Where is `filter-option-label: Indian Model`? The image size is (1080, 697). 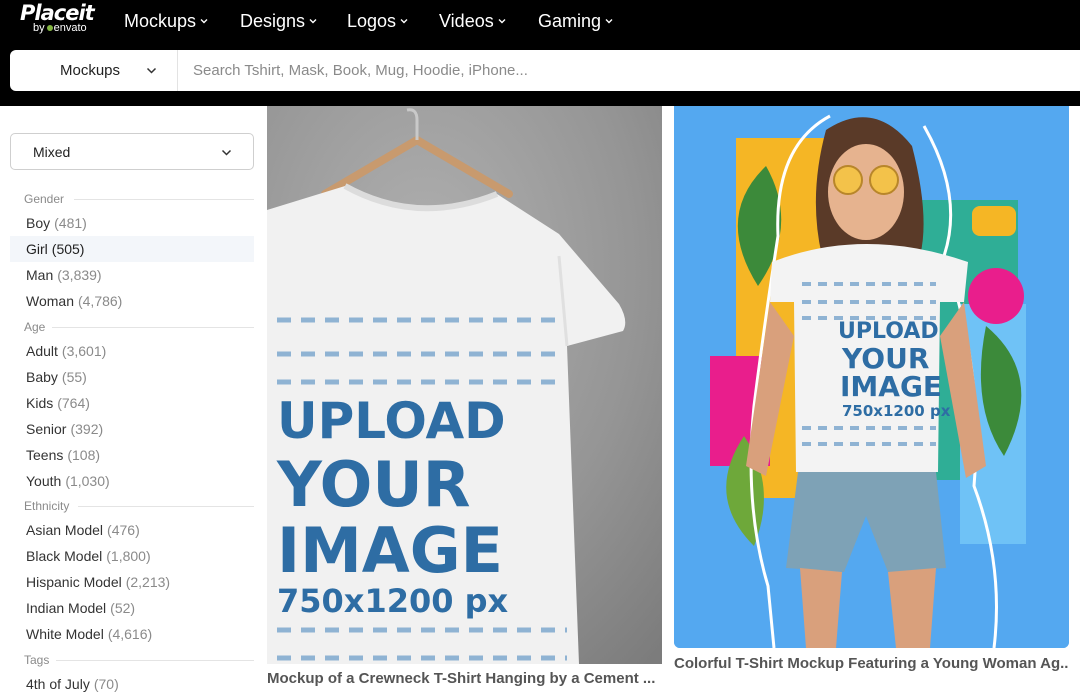 filter-option-label: Indian Model is located at coordinates (66, 608).